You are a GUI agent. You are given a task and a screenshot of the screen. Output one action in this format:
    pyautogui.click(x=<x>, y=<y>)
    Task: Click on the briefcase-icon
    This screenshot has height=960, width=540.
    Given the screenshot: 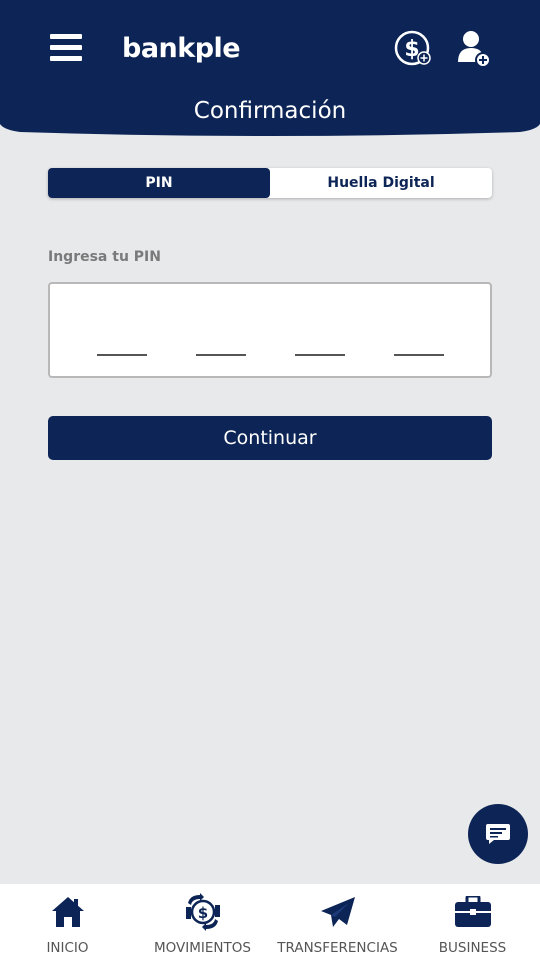 What is the action you would take?
    pyautogui.click(x=472, y=911)
    